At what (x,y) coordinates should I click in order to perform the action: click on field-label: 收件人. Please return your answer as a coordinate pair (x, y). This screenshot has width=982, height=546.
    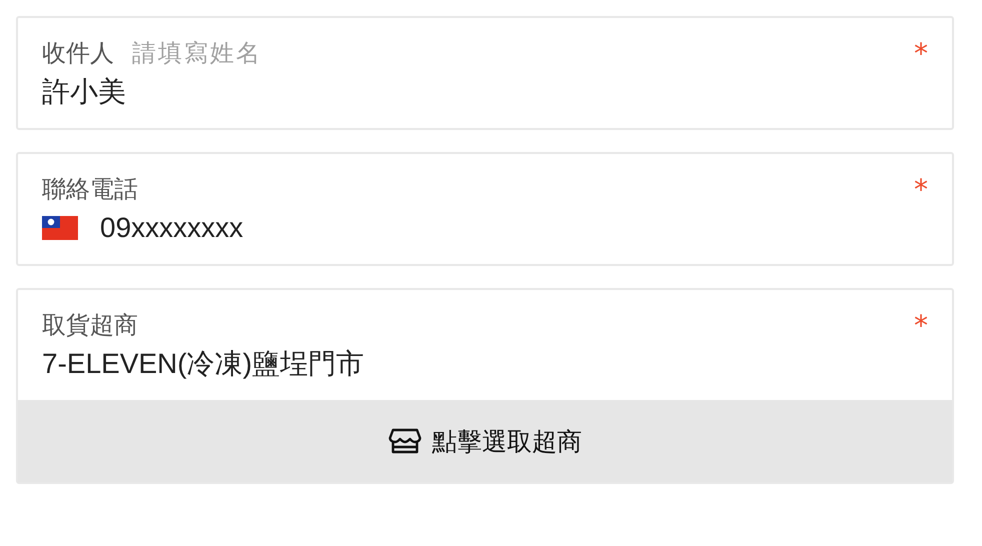
    Looking at the image, I should click on (78, 53).